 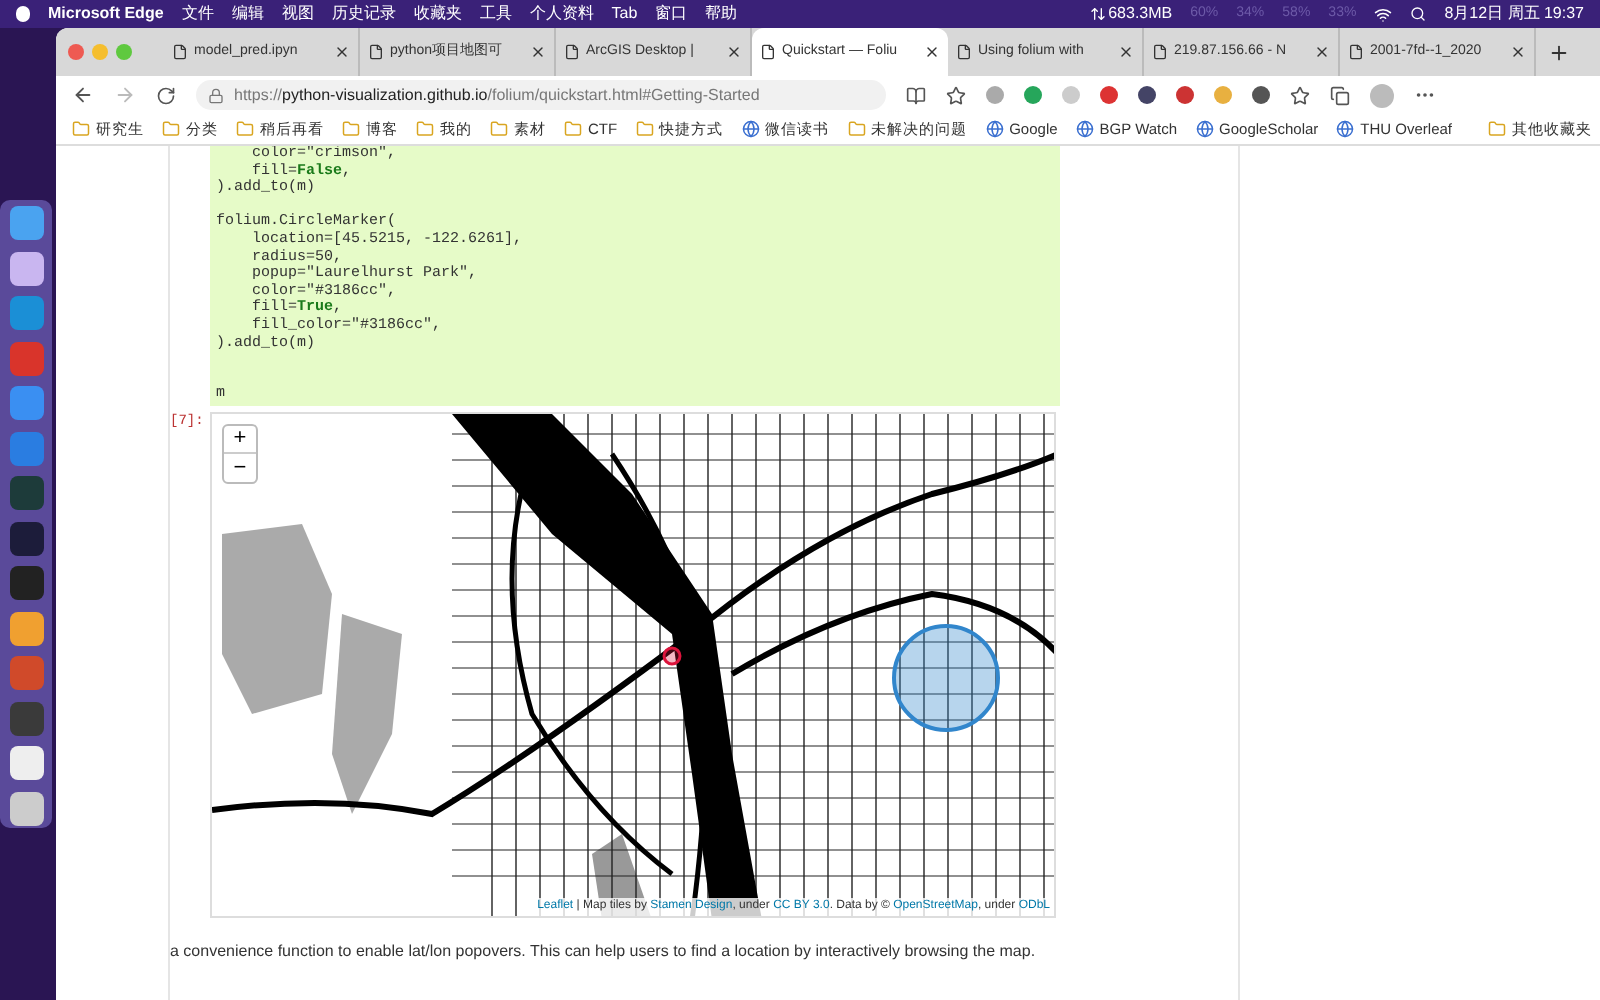 I want to click on network-icon, so click(x=1098, y=14).